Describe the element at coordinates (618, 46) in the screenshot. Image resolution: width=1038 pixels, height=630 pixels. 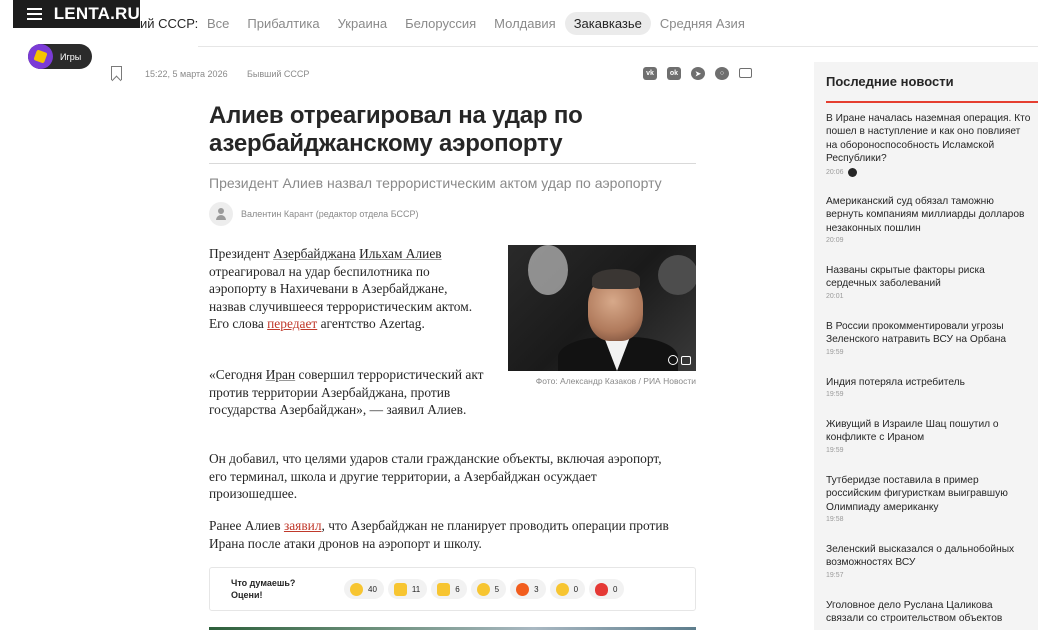
I see `header-divider` at that location.